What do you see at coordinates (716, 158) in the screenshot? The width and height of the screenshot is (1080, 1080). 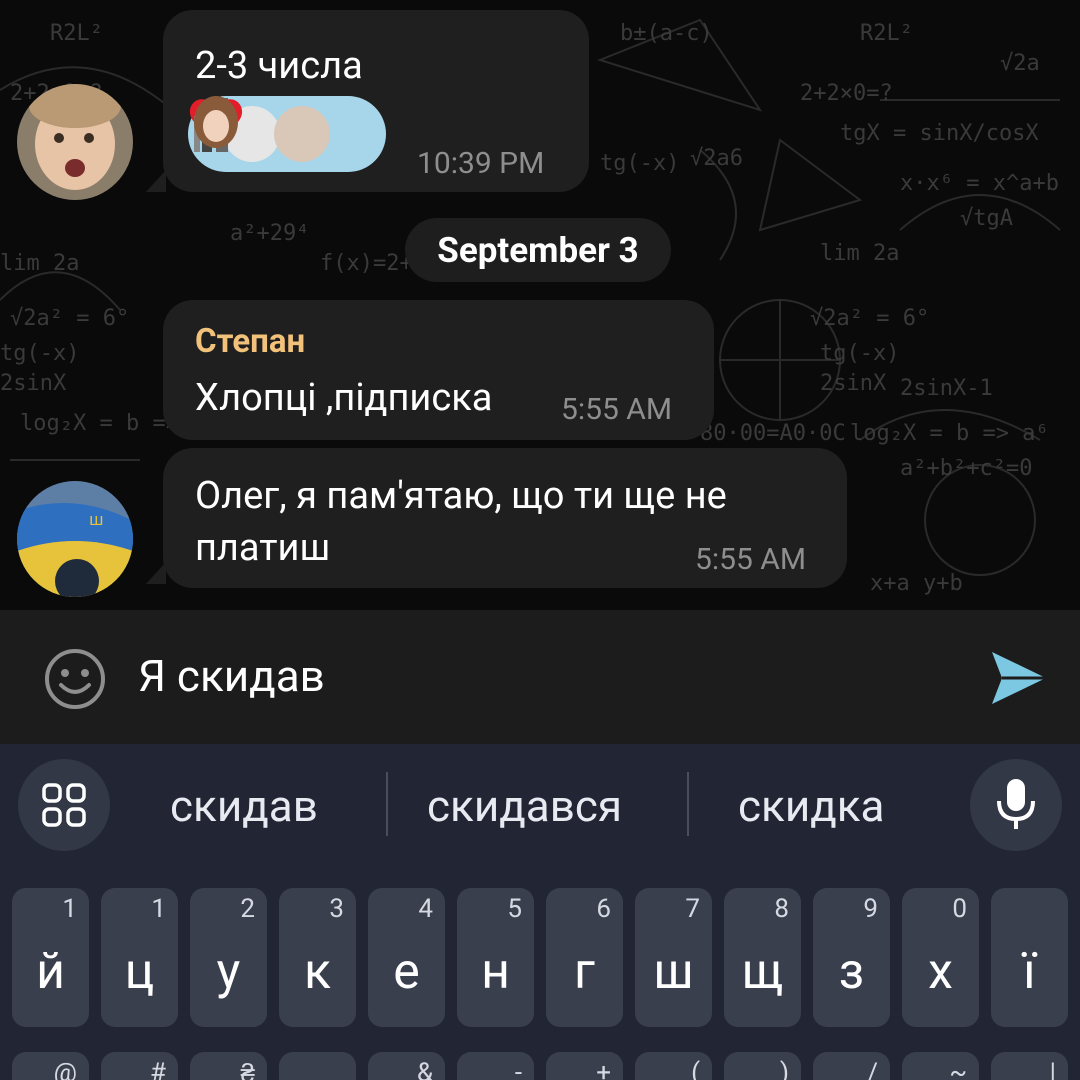 I see `svg-text: √2a6` at bounding box center [716, 158].